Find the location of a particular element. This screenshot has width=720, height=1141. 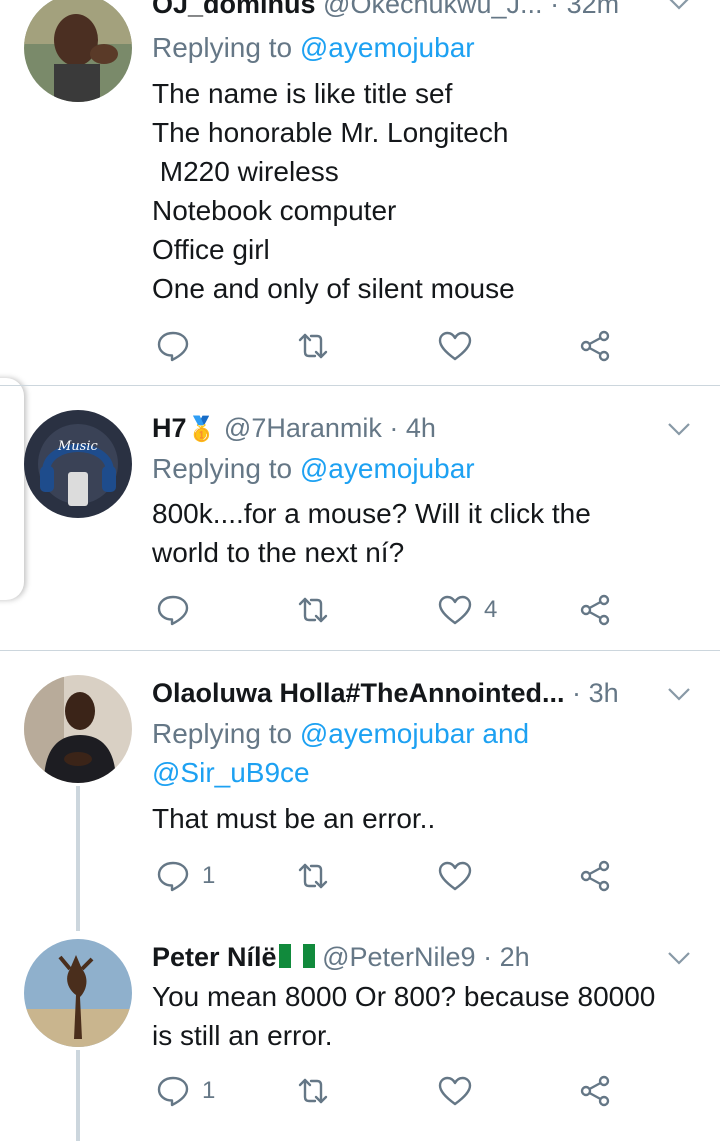

tweet-header: H7🥇 @7Haranmik · 4h is located at coordinates (406, 428).